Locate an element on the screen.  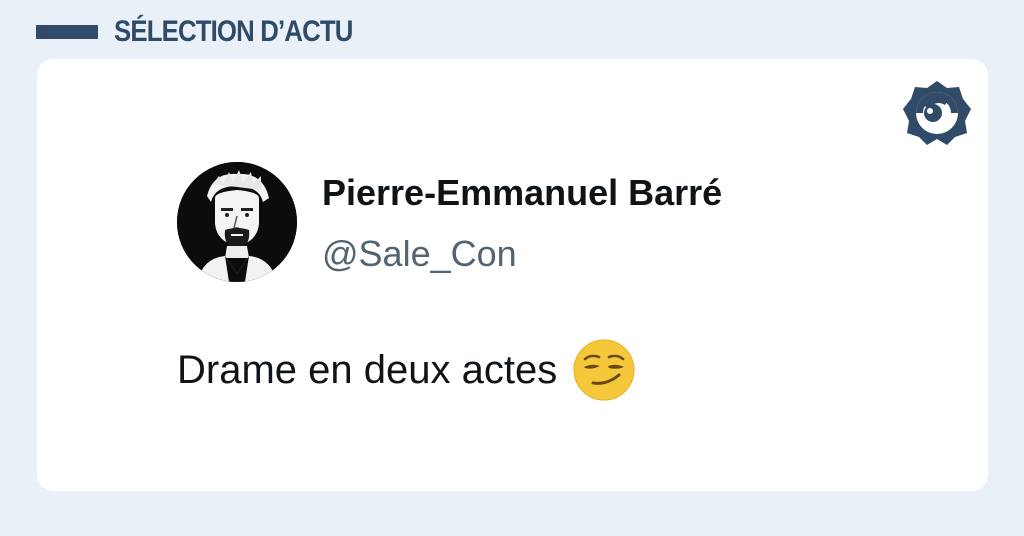
avatar is located at coordinates (237, 222).